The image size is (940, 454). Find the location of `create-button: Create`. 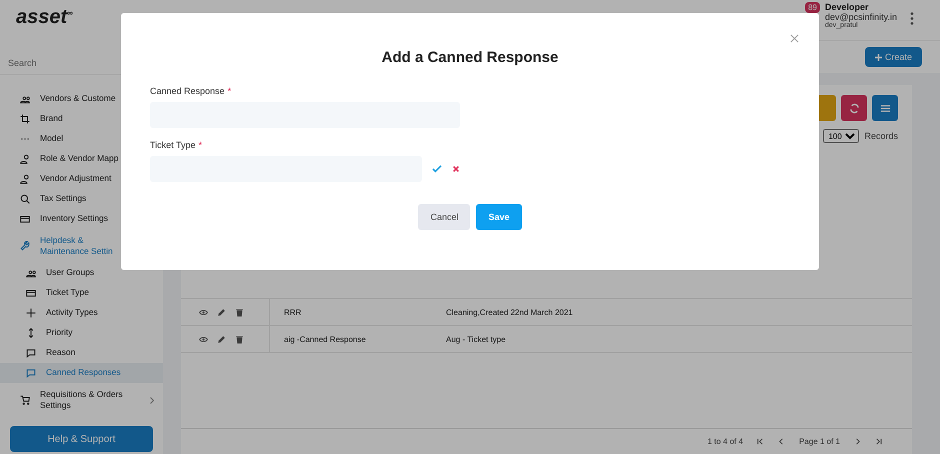

create-button: Create is located at coordinates (893, 57).